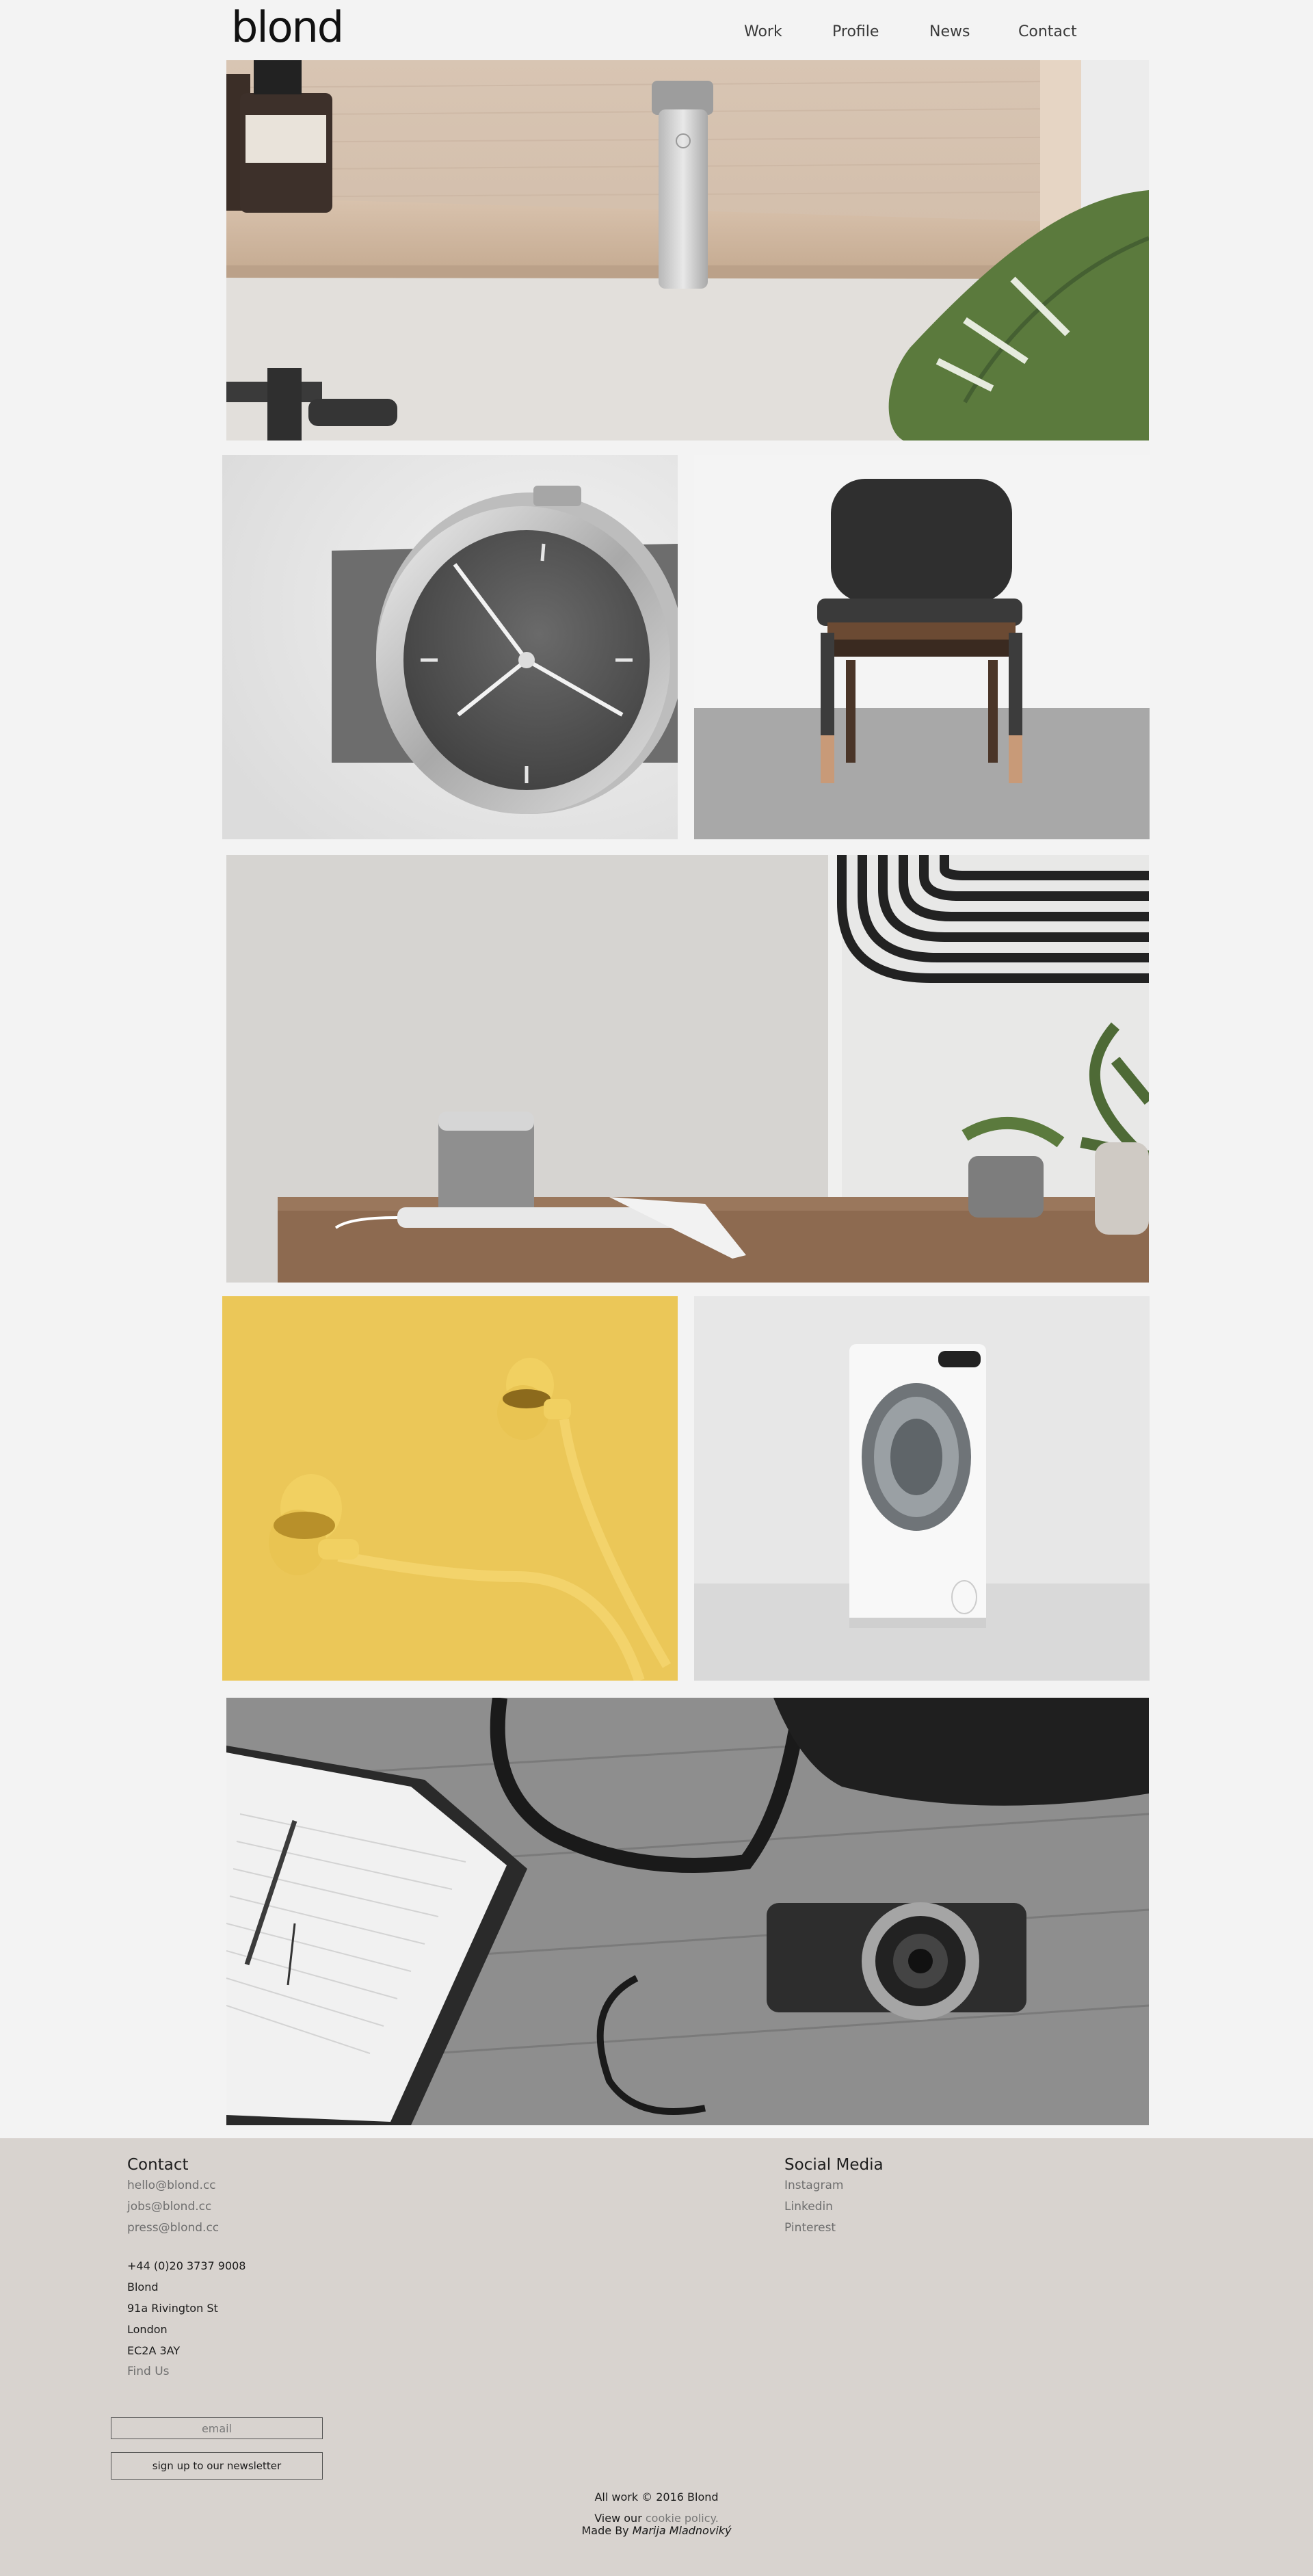  I want to click on project-image-earphones, so click(450, 1488).